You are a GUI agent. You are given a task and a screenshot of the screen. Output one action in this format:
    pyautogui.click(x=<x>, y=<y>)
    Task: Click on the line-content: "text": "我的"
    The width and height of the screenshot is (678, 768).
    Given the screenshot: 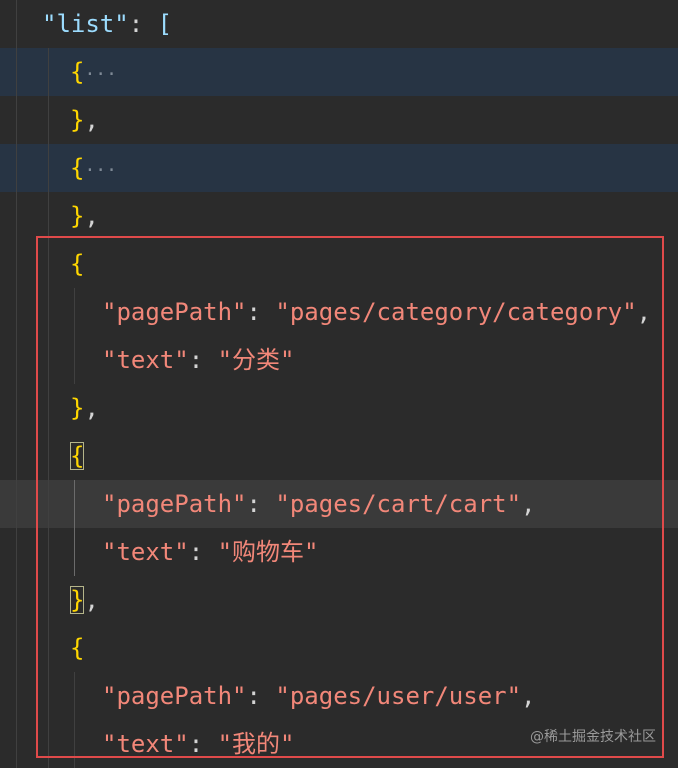 What is the action you would take?
    pyautogui.click(x=198, y=744)
    